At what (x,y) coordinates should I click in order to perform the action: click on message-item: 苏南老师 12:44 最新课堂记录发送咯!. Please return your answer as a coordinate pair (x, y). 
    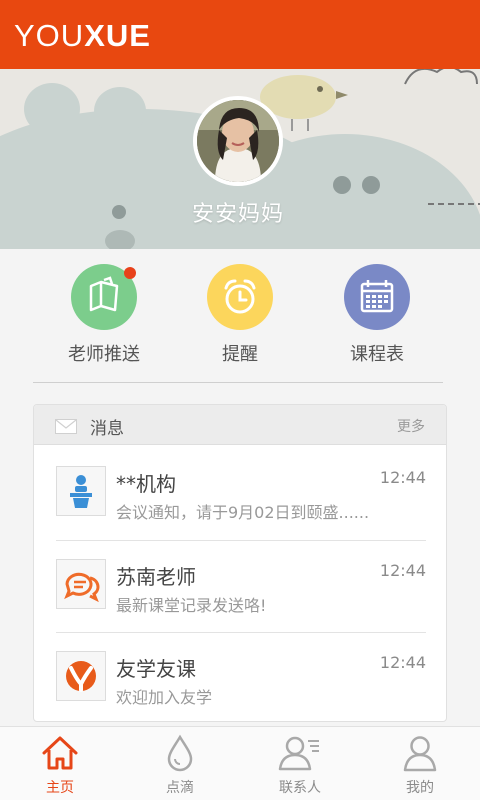
    Looking at the image, I should click on (241, 605).